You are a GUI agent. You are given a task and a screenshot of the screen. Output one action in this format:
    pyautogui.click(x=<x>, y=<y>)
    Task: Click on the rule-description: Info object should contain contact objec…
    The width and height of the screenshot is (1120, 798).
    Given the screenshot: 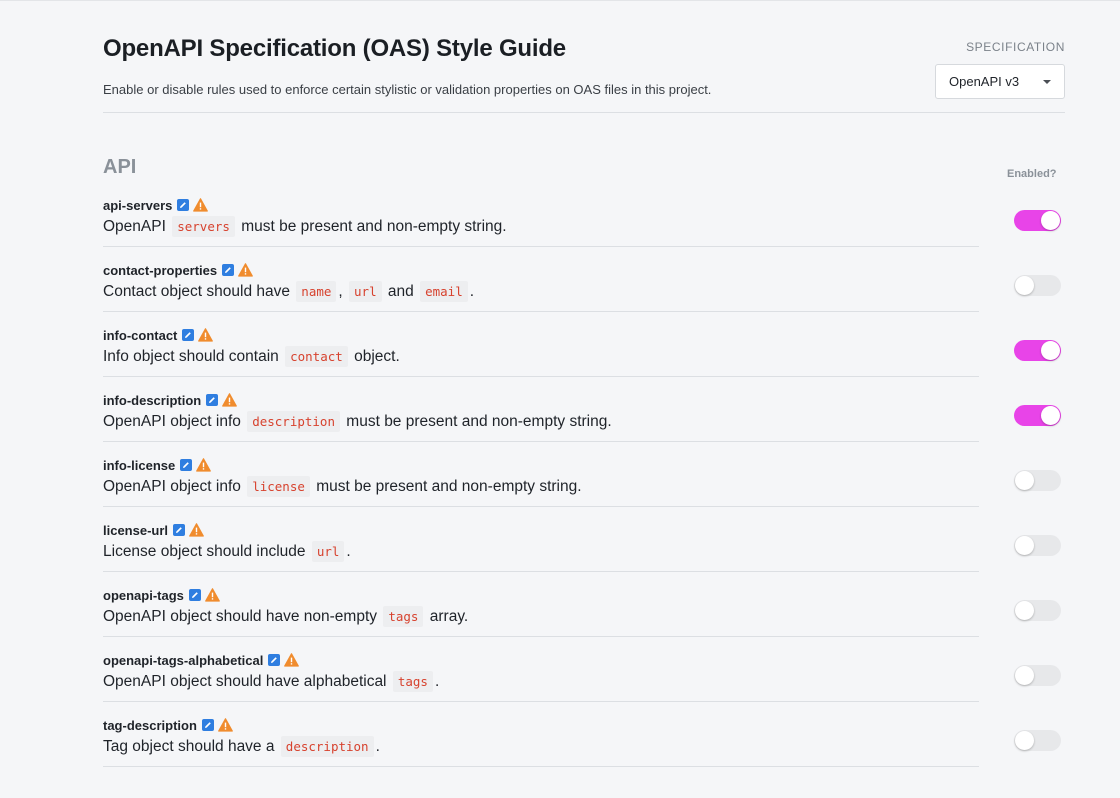 What is the action you would take?
    pyautogui.click(x=251, y=356)
    